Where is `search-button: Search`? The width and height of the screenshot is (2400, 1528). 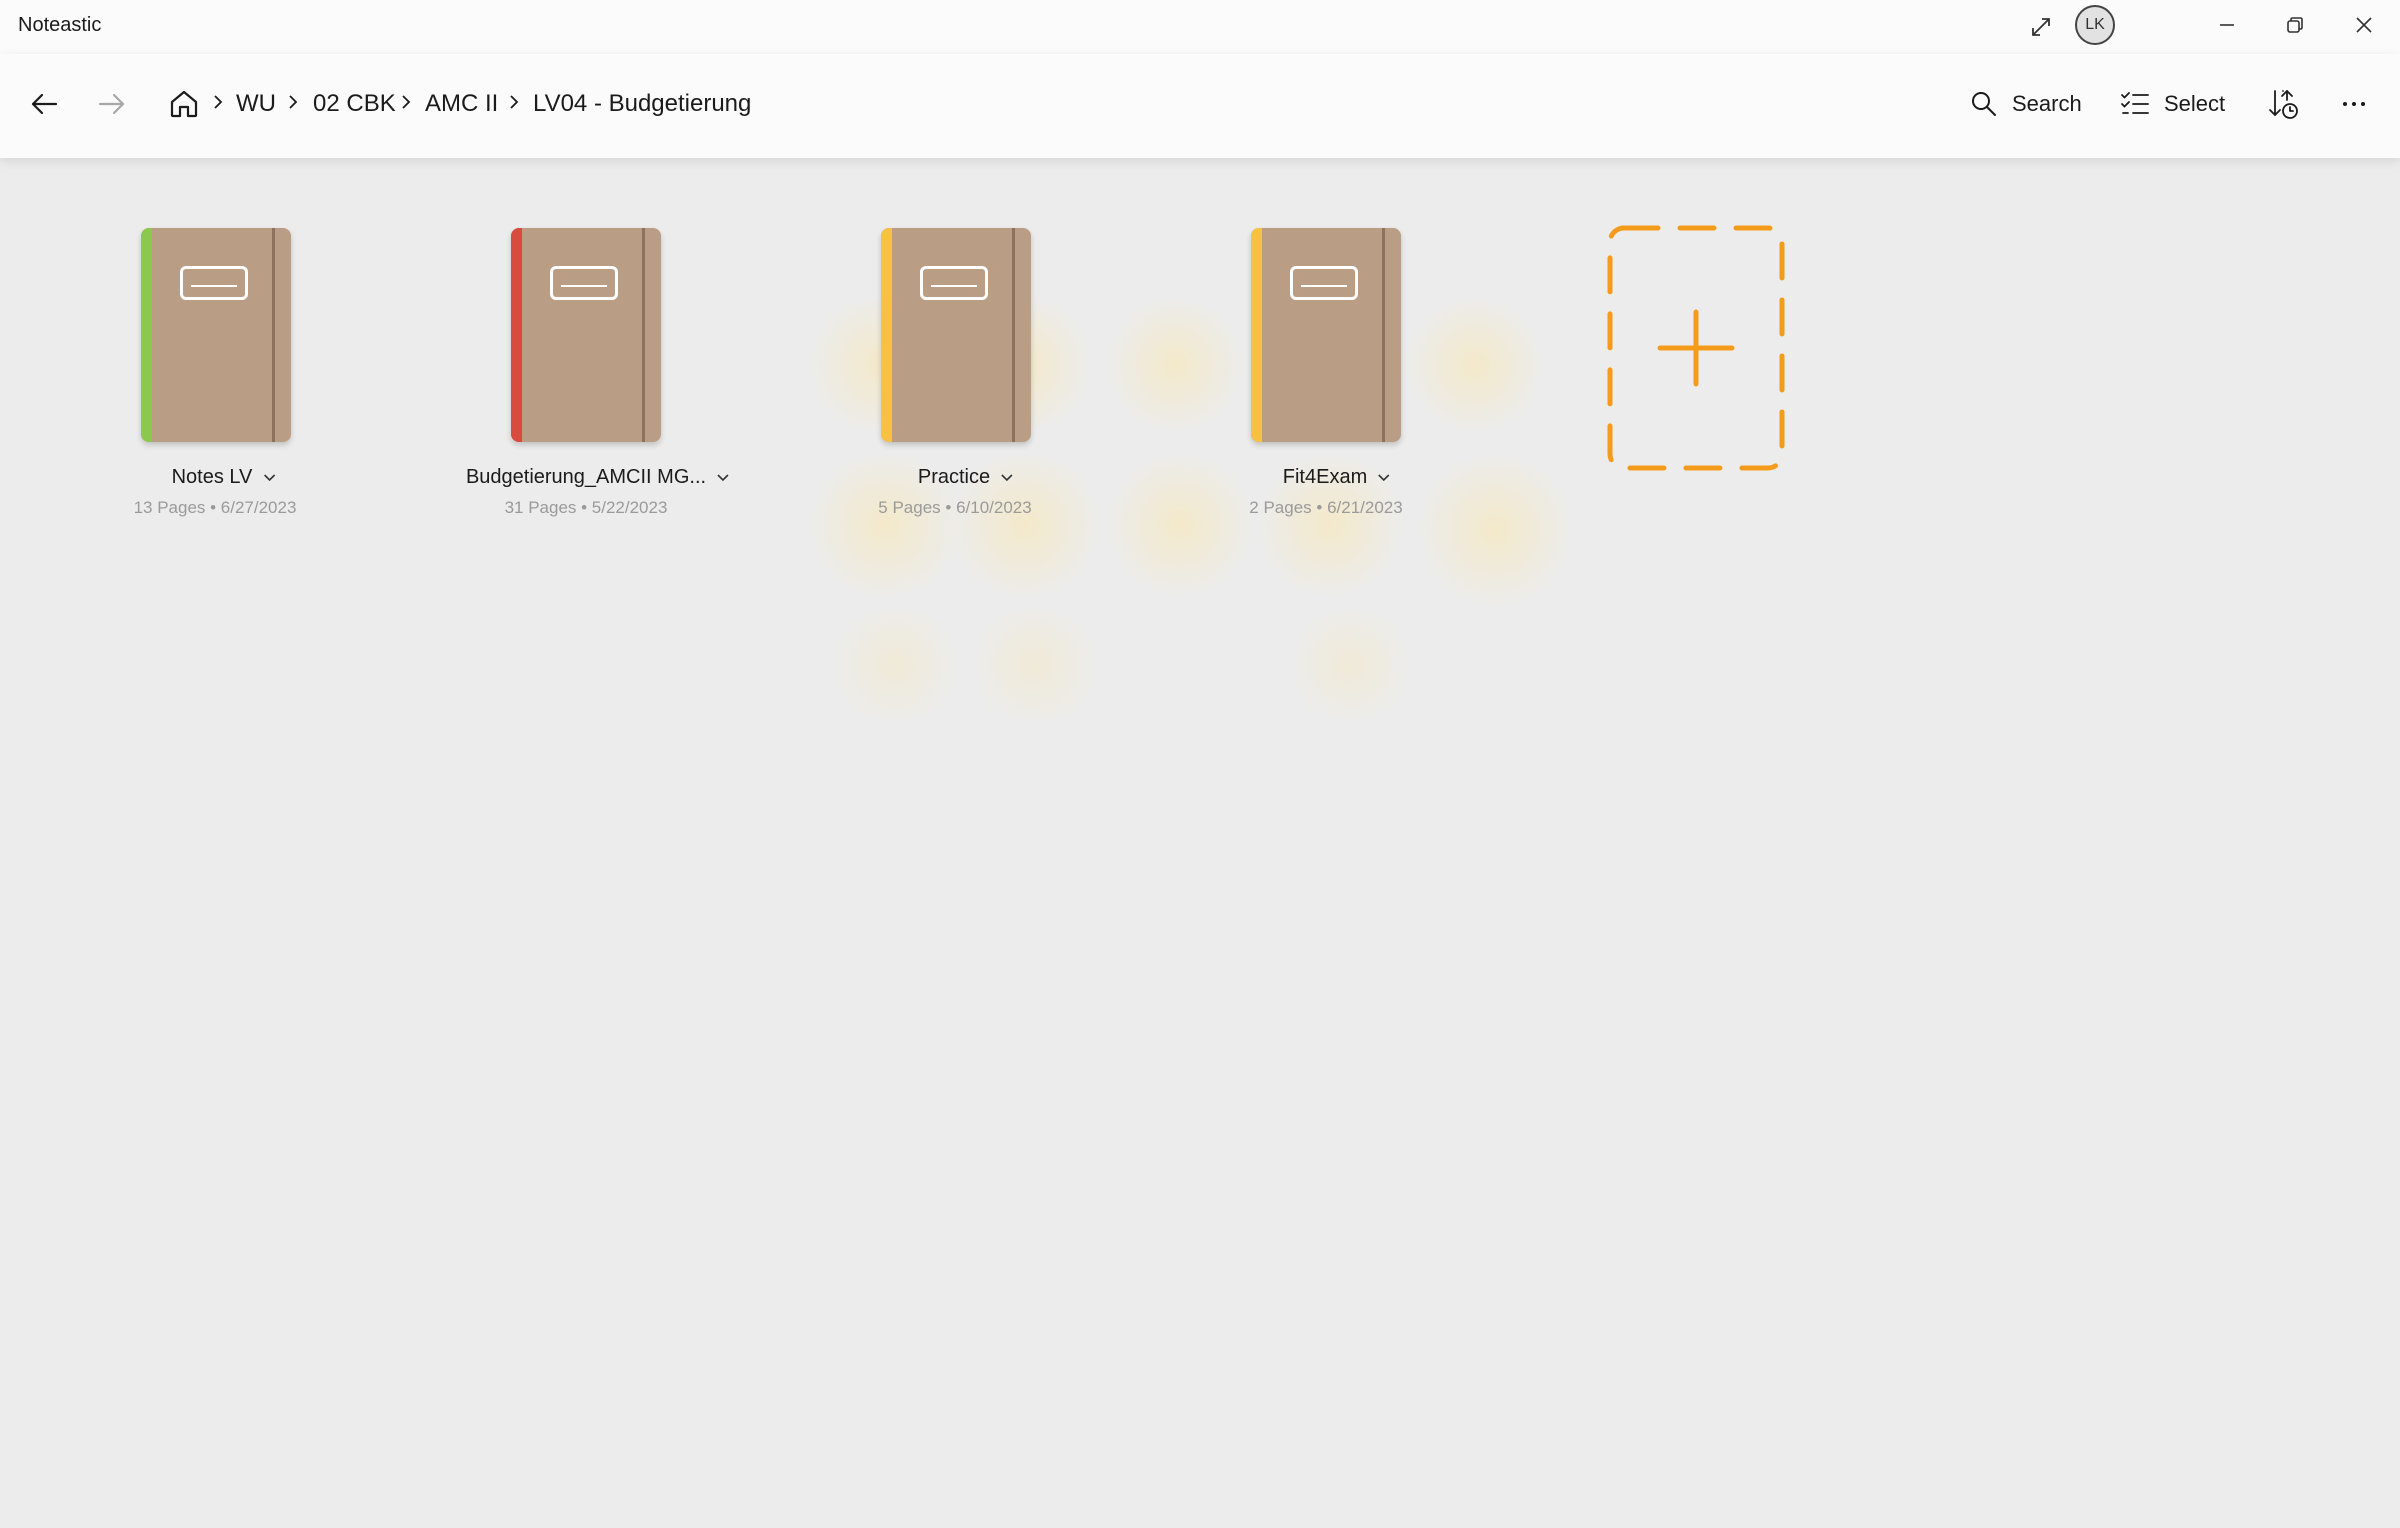
search-button: Search is located at coordinates (2026, 104).